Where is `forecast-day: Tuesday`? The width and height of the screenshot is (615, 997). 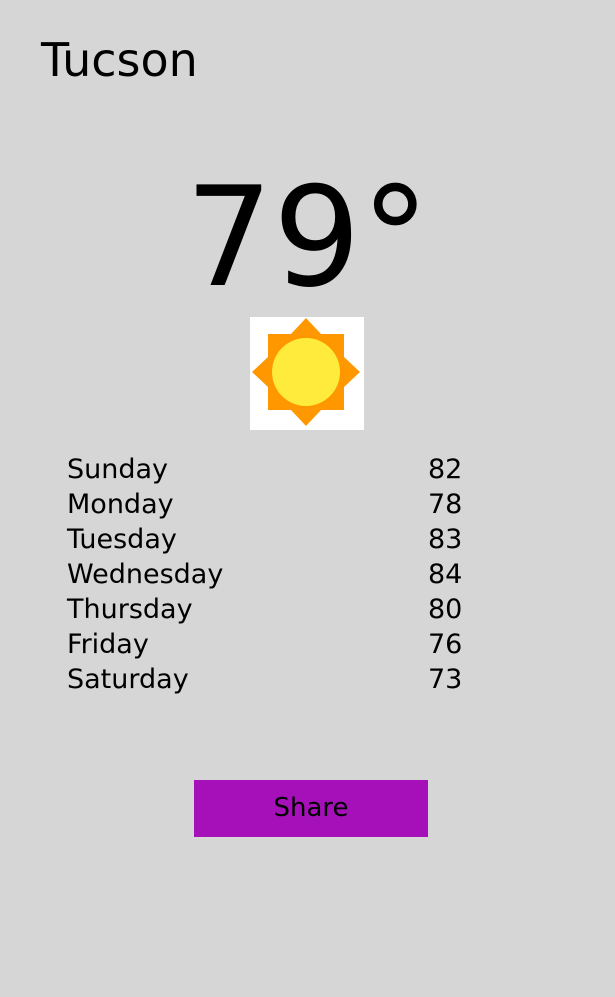 forecast-day: Tuesday is located at coordinates (122, 539).